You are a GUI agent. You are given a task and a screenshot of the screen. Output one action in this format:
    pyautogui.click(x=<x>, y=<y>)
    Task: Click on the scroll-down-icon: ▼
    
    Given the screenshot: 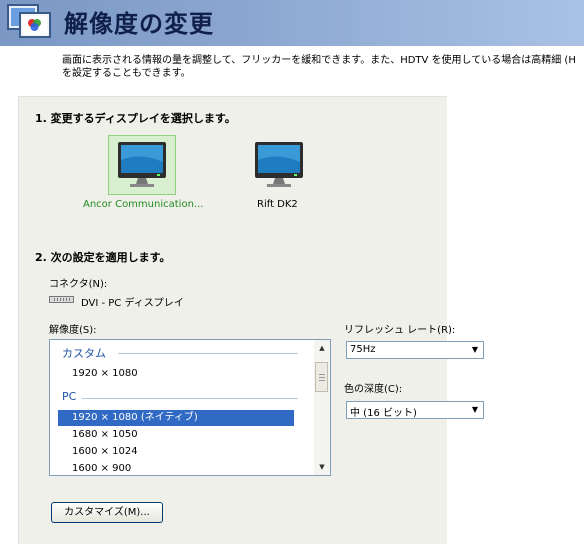 What is the action you would take?
    pyautogui.click(x=322, y=467)
    